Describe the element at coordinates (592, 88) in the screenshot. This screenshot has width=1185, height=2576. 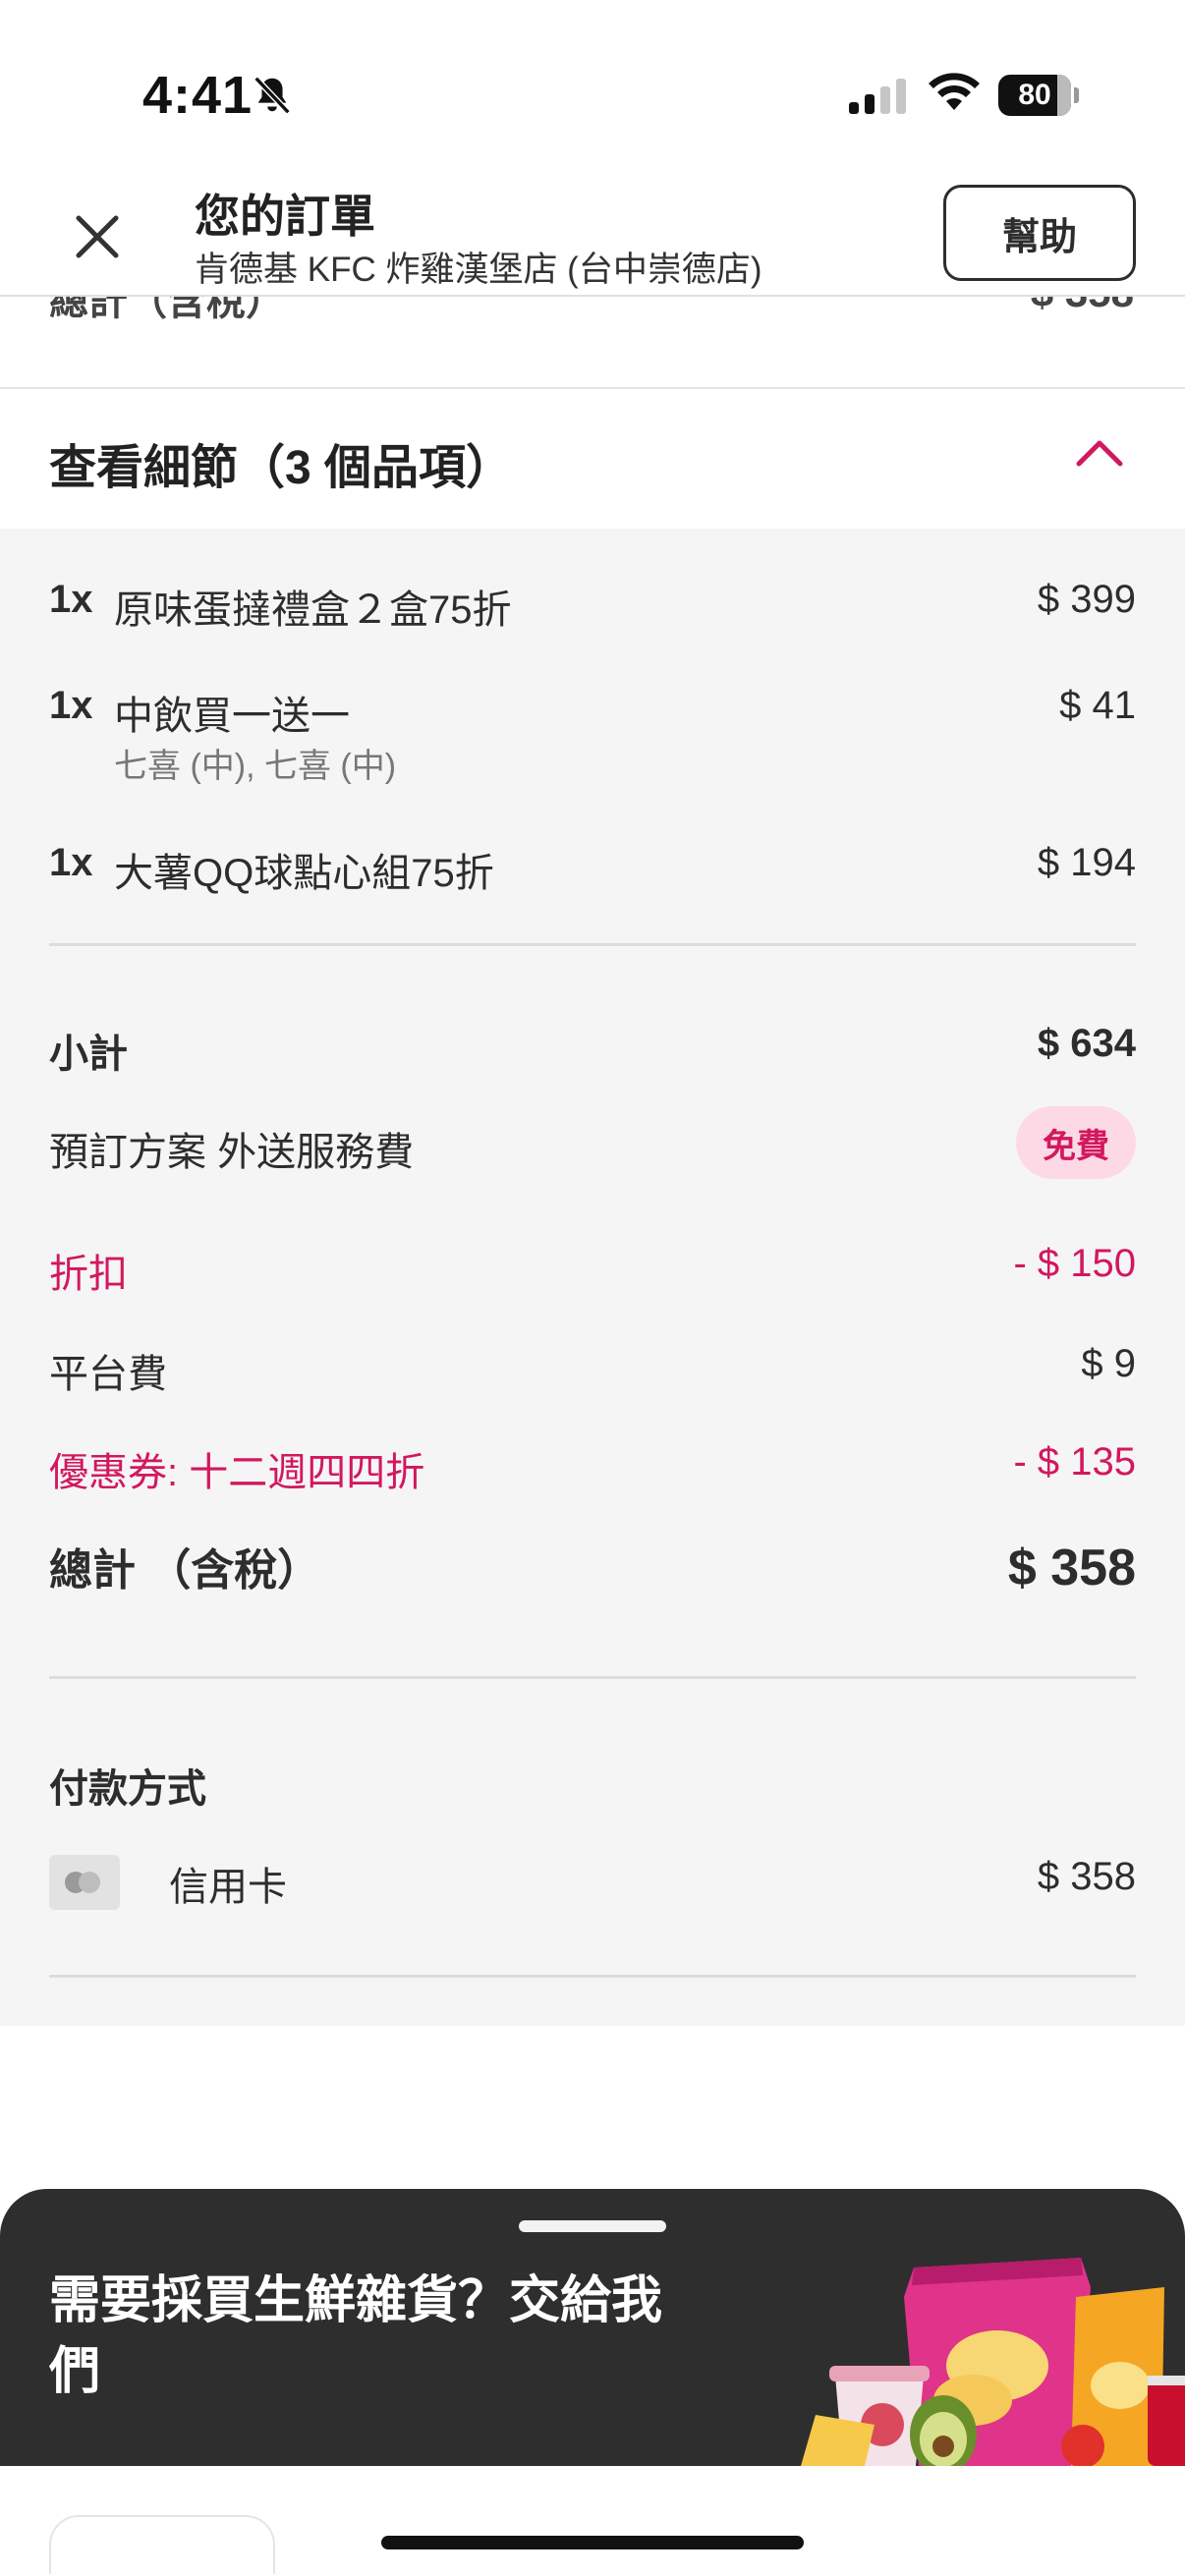
I see `status-bar: 4:41 80` at that location.